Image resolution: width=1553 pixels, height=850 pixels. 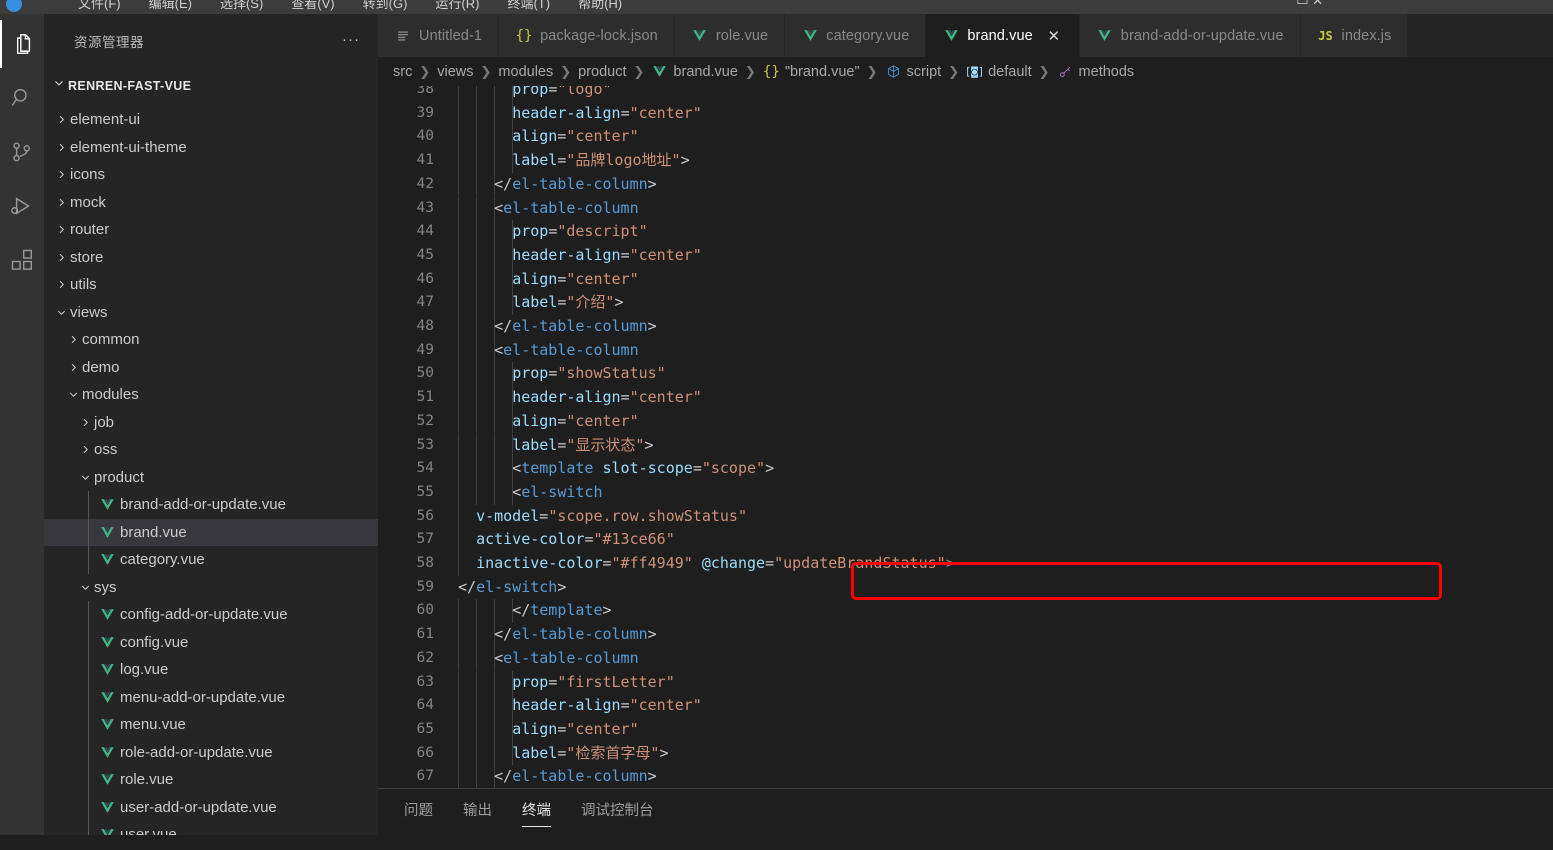 I want to click on code-line: 63 prop="firstLetter", so click(x=965, y=682).